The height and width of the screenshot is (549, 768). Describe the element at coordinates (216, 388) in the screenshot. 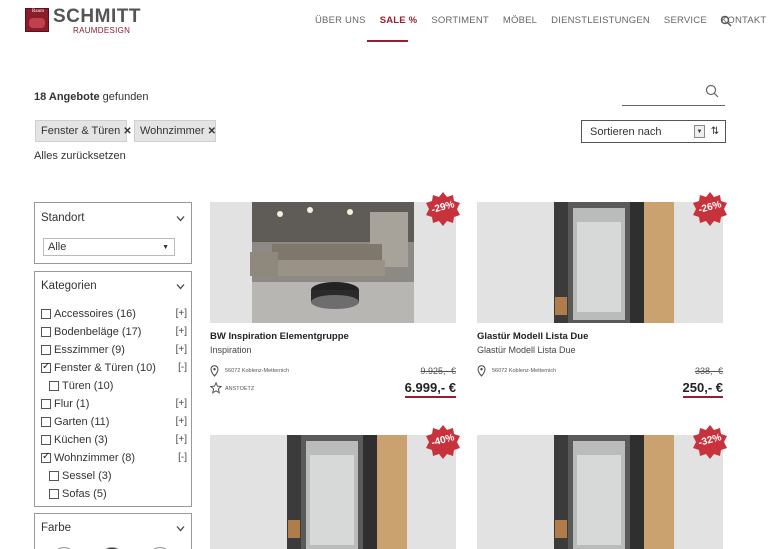

I see `star-icon` at that location.